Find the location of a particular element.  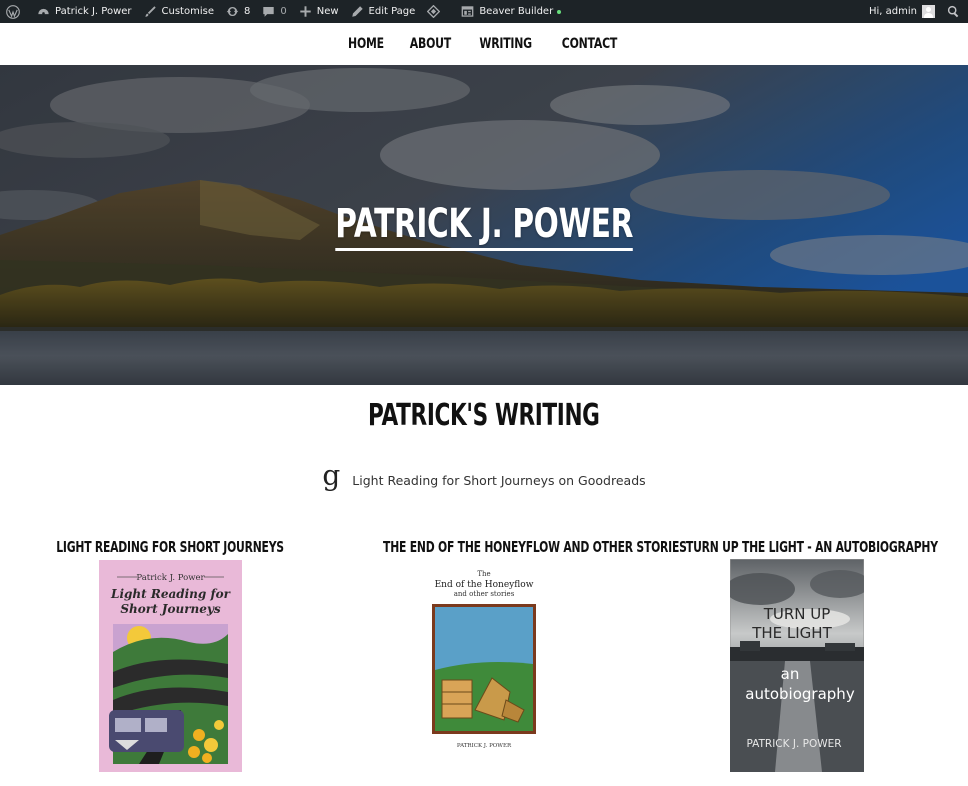

site-name-button: Patrick J. Power is located at coordinates (84, 11).